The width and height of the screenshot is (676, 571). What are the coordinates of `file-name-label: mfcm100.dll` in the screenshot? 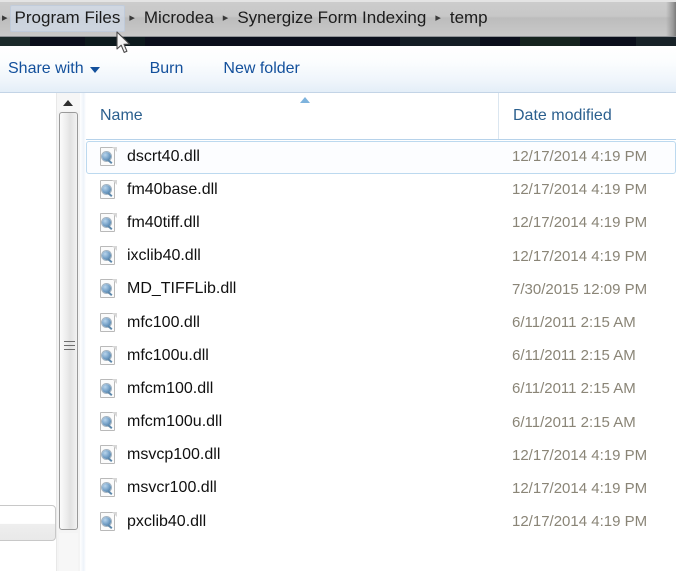 It's located at (170, 388).